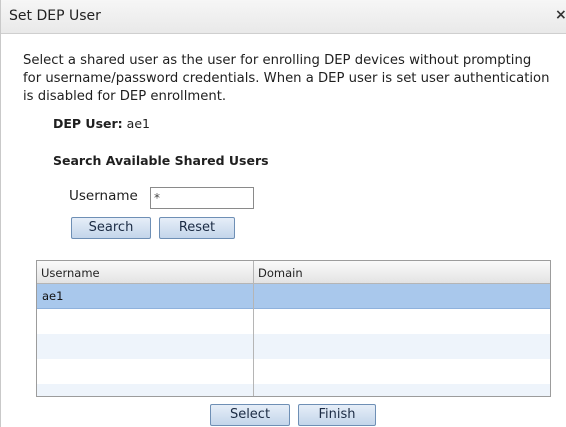 The height and width of the screenshot is (427, 566). I want to click on table-header: Username Domain, so click(293, 272).